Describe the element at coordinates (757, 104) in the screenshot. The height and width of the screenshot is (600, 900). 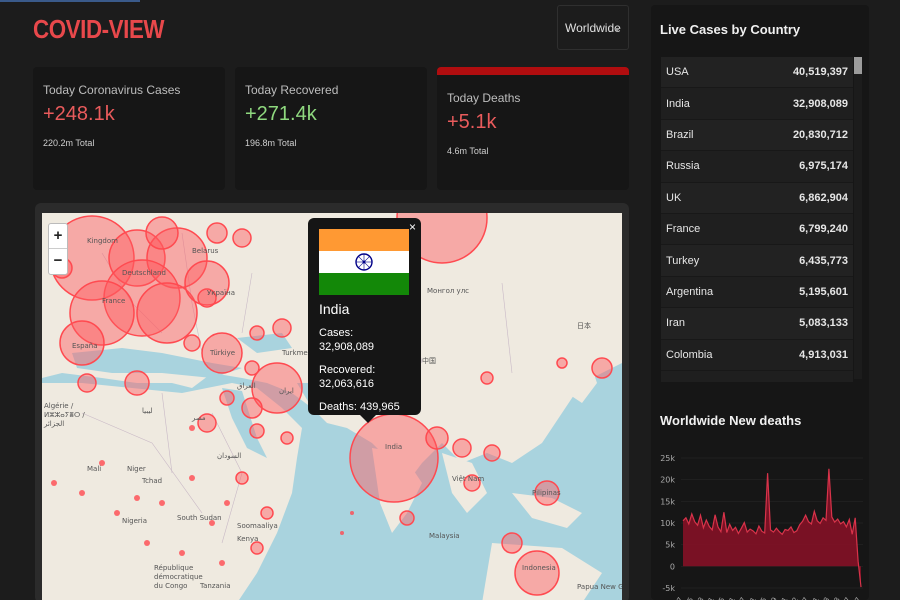
I see `country-row: India 32,908,089` at that location.